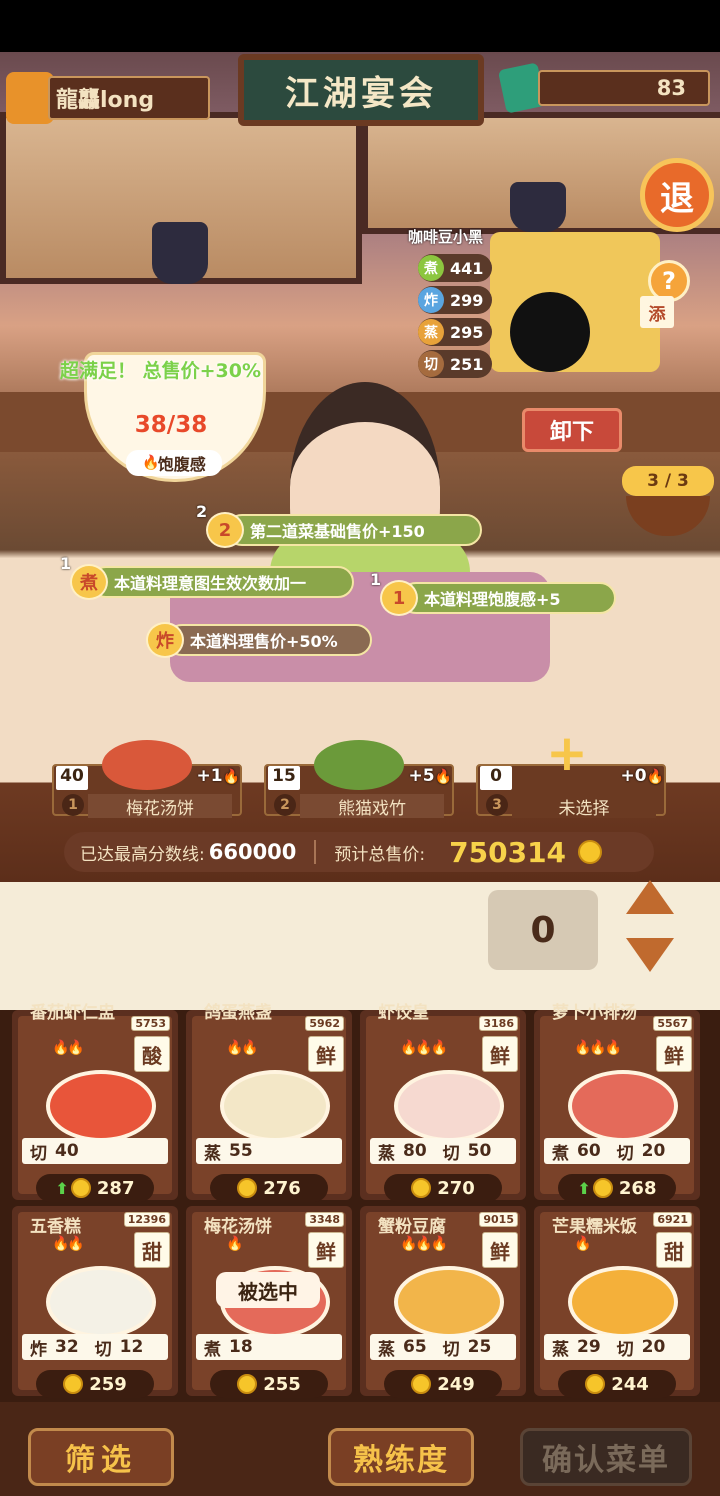  What do you see at coordinates (650, 955) in the screenshot?
I see `decrease-arrow-icon` at bounding box center [650, 955].